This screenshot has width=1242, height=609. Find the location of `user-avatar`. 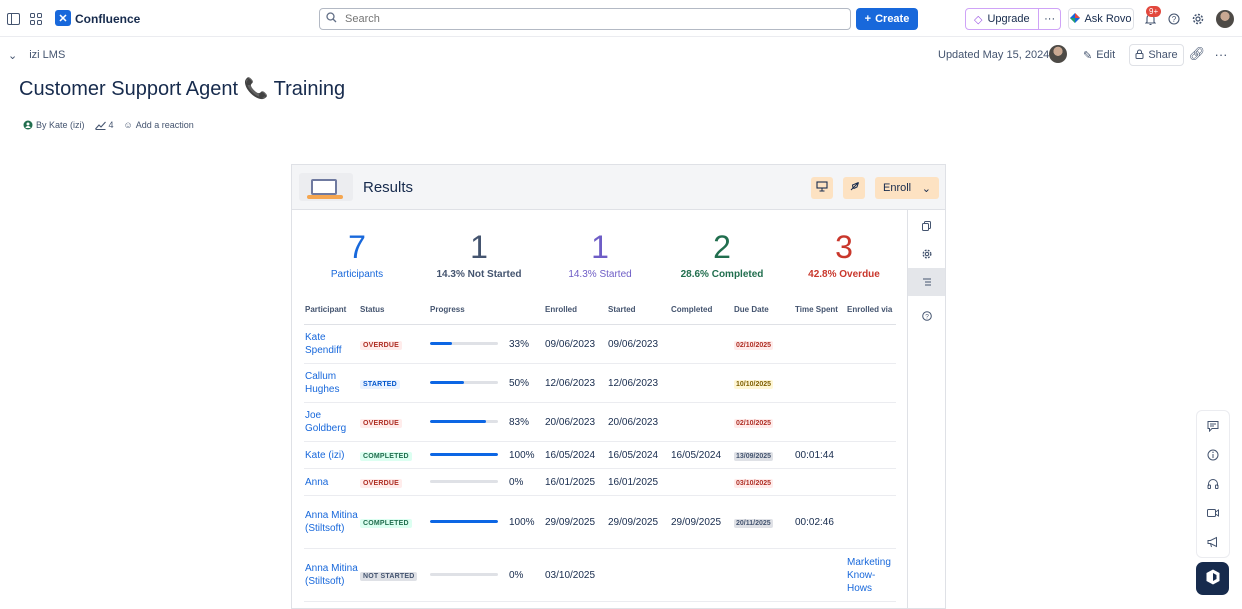

user-avatar is located at coordinates (1225, 19).